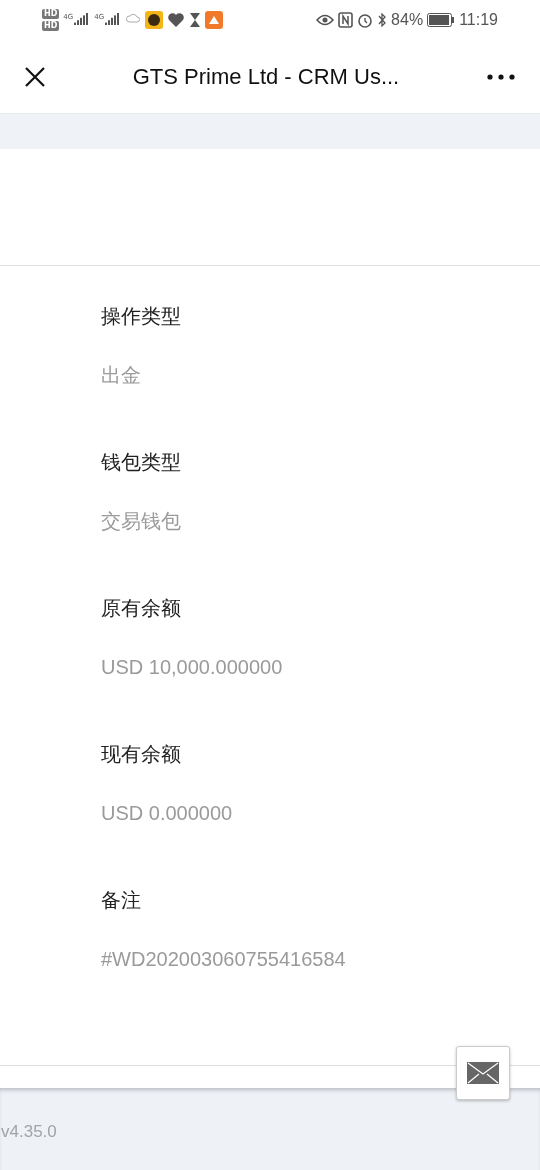  I want to click on version-text: v4.35.0, so click(29, 1131).